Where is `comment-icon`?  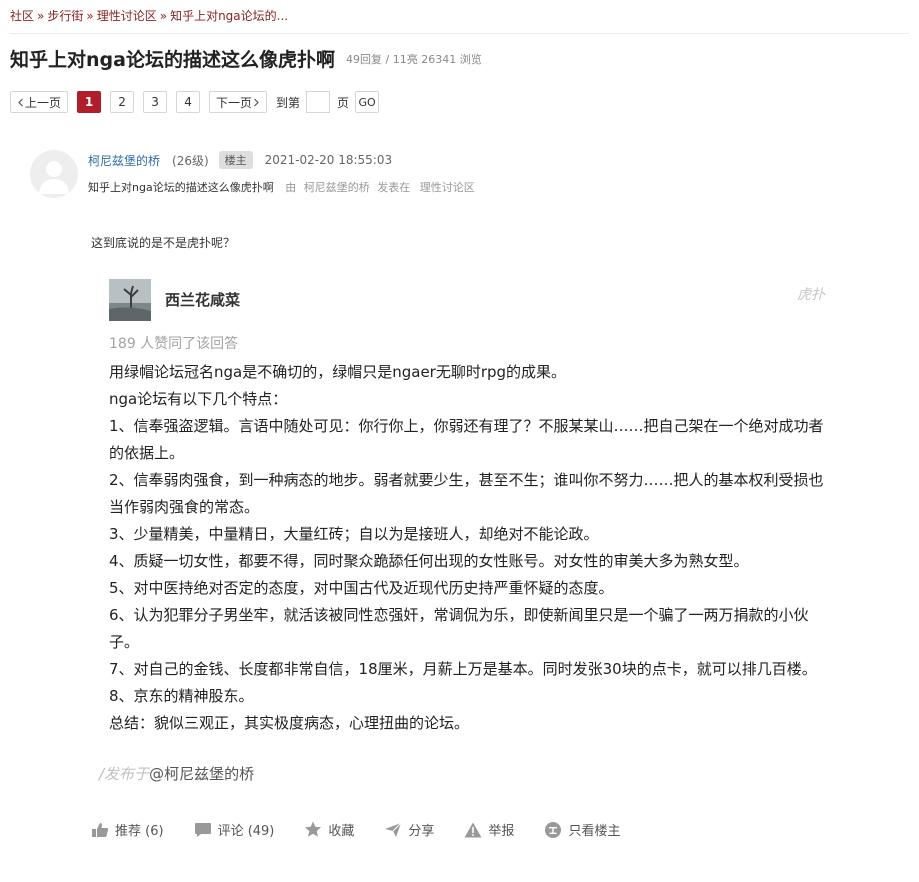
comment-icon is located at coordinates (202, 829).